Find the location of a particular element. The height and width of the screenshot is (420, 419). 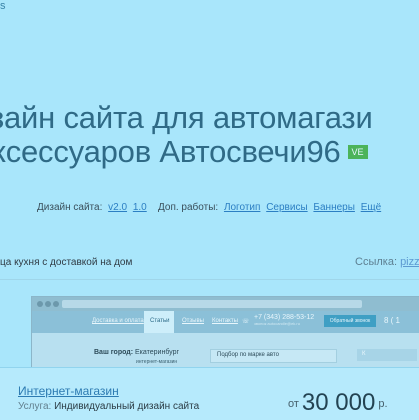

project-link: Ссылка: pizz is located at coordinates (387, 262).